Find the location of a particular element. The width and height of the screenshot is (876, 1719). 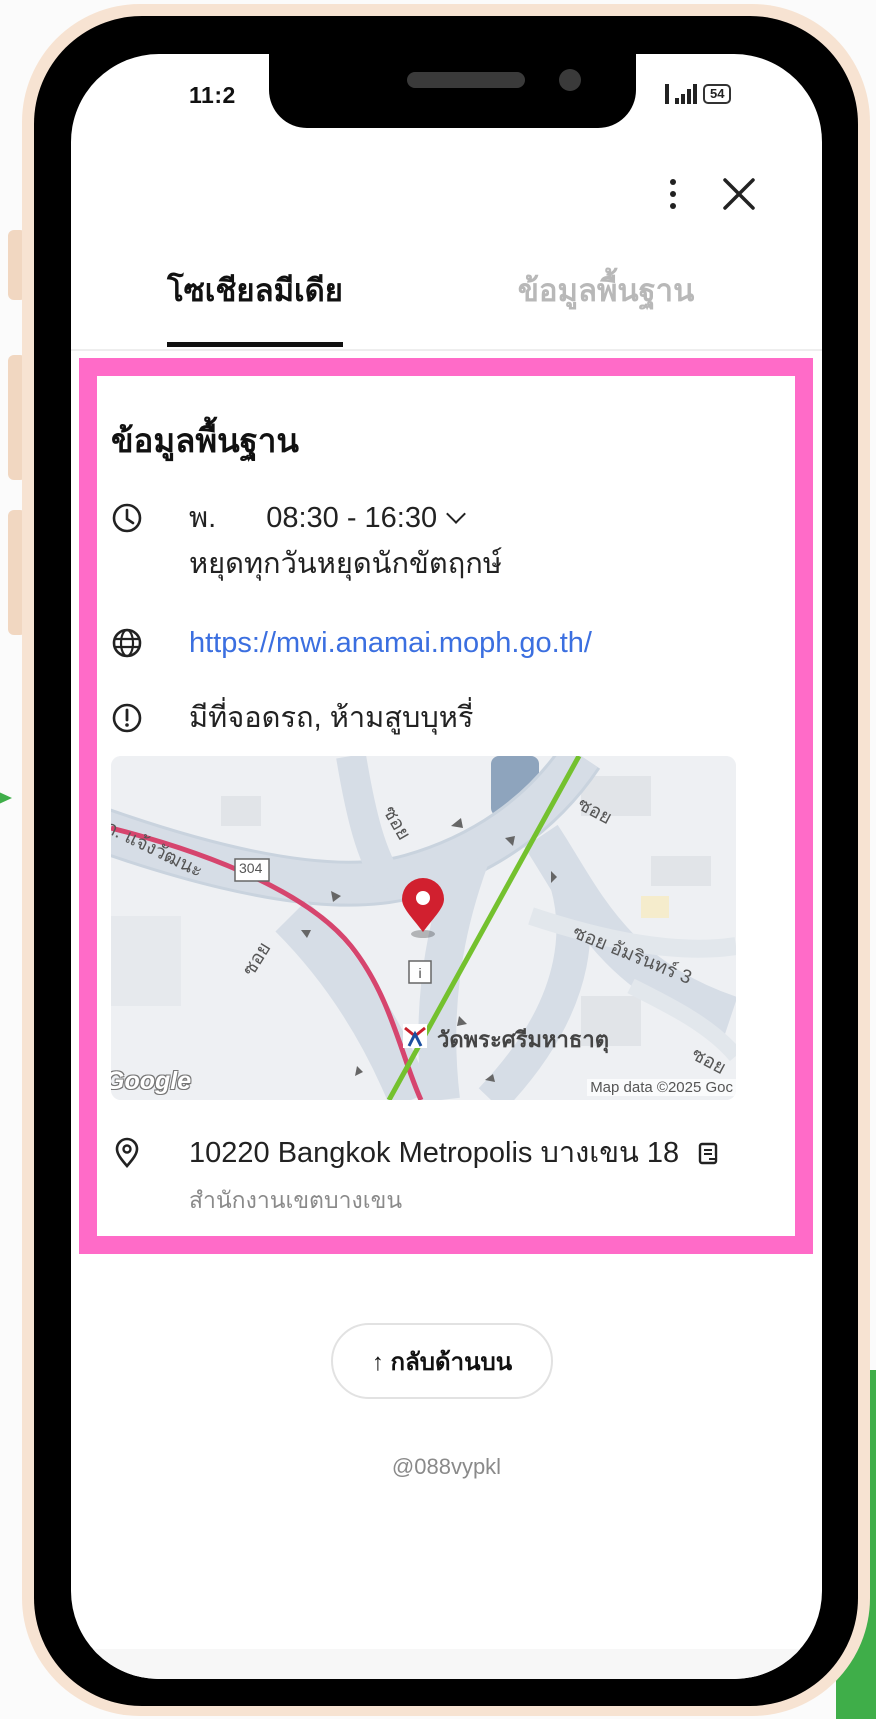

battery-icon: 54 is located at coordinates (717, 94).